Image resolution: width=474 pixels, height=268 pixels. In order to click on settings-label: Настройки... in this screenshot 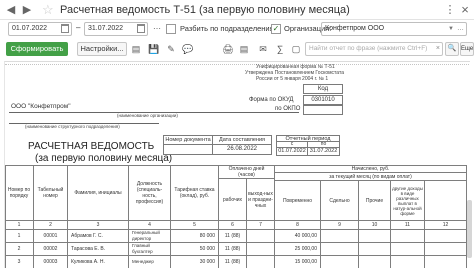, I will do `click(102, 48)`.